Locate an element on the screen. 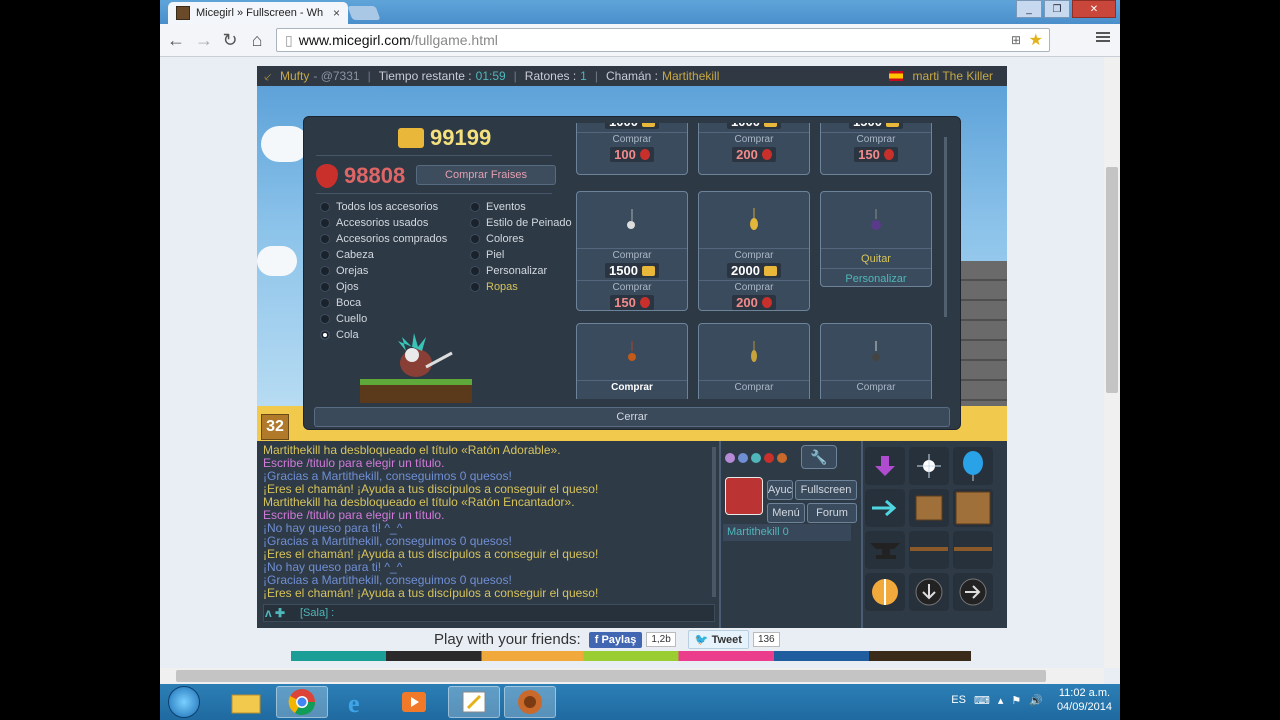 The height and width of the screenshot is (720, 1280). horizontal-scrollbar is located at coordinates (632, 676).